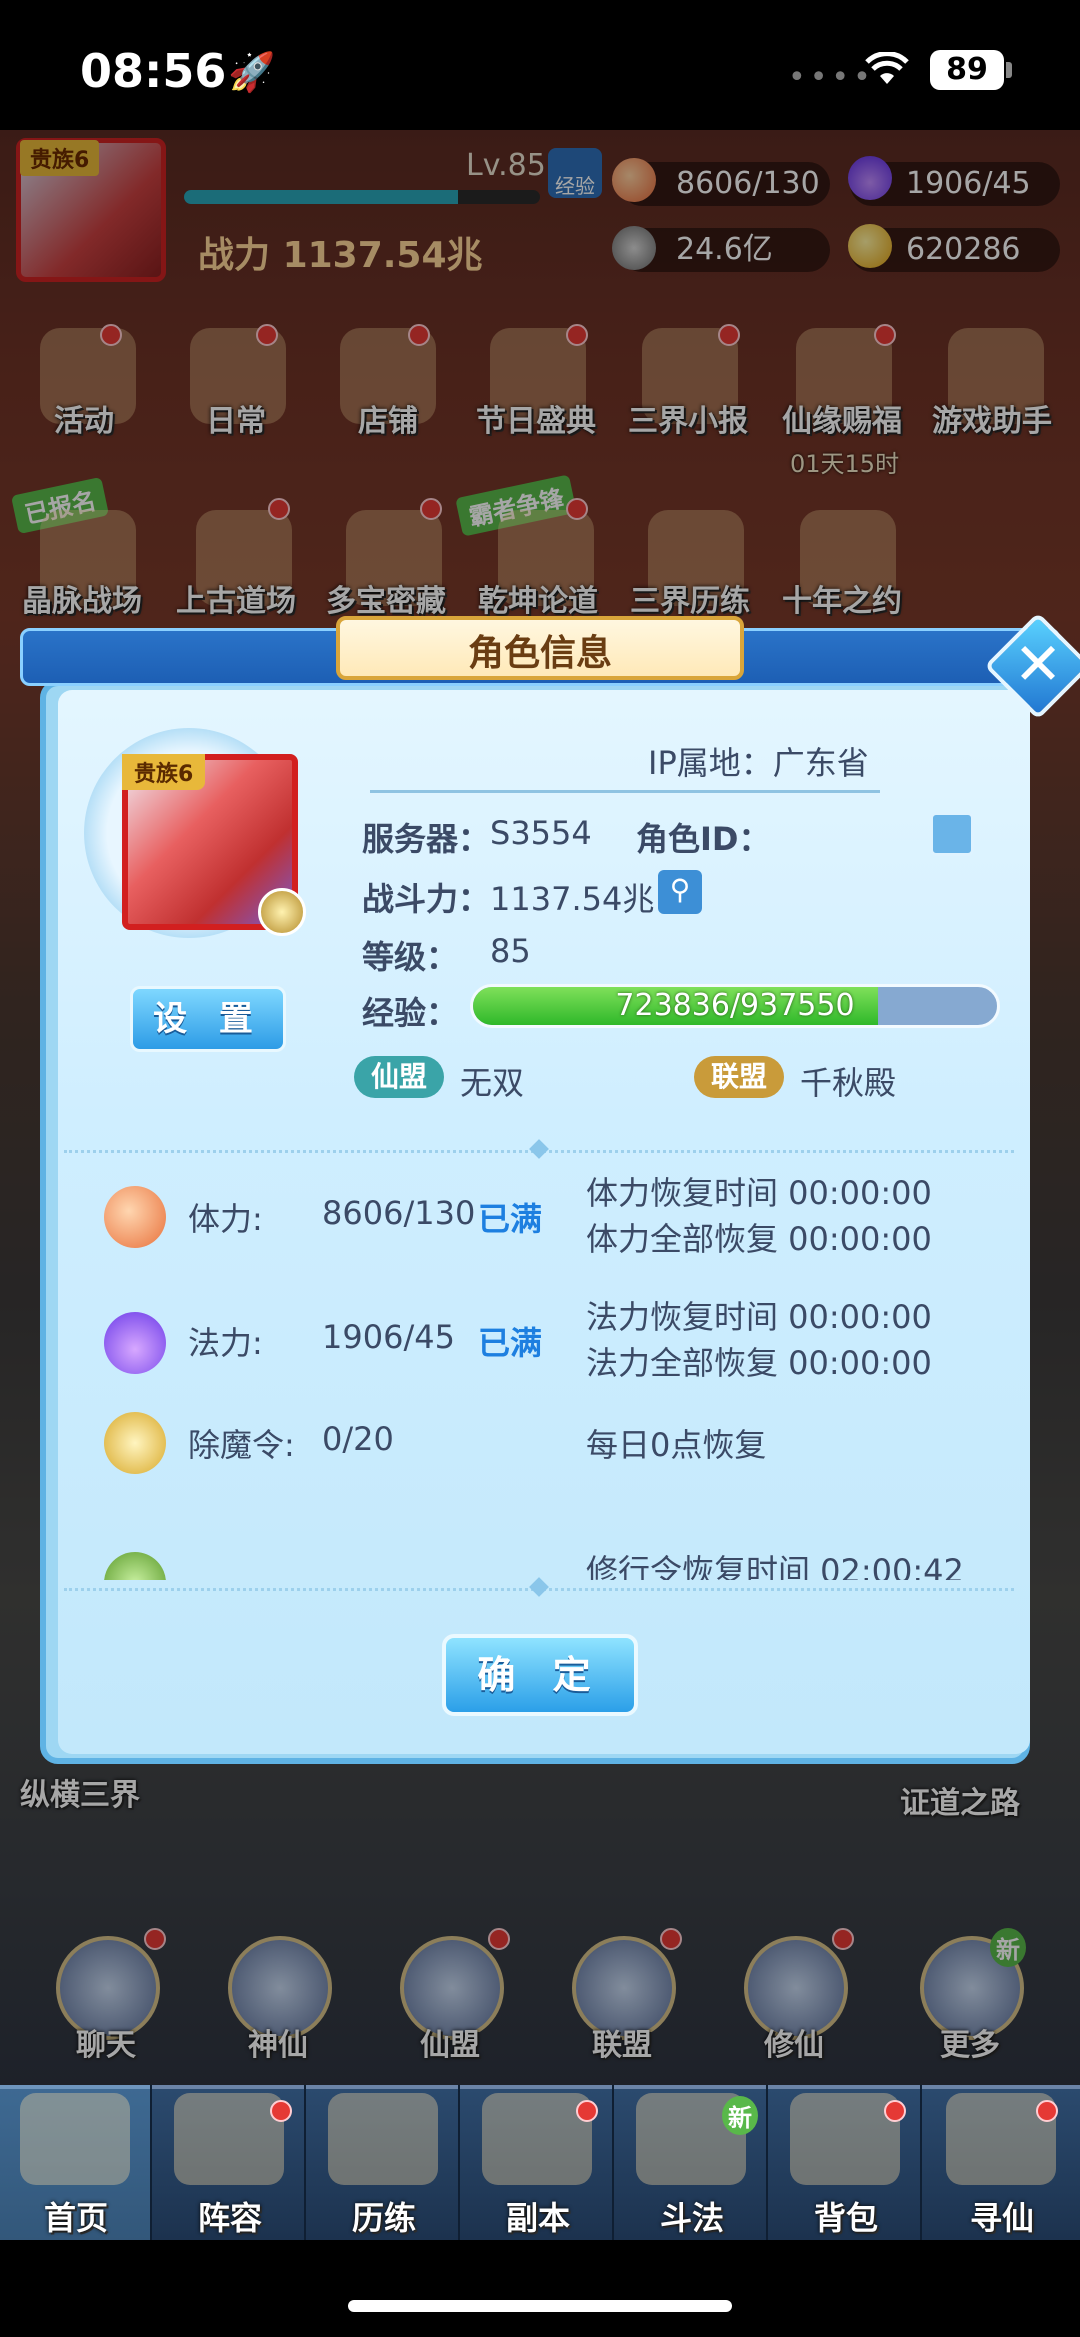 This screenshot has width=1080, height=2337. I want to click on ip-location: IP属地：广东省, so click(758, 761).